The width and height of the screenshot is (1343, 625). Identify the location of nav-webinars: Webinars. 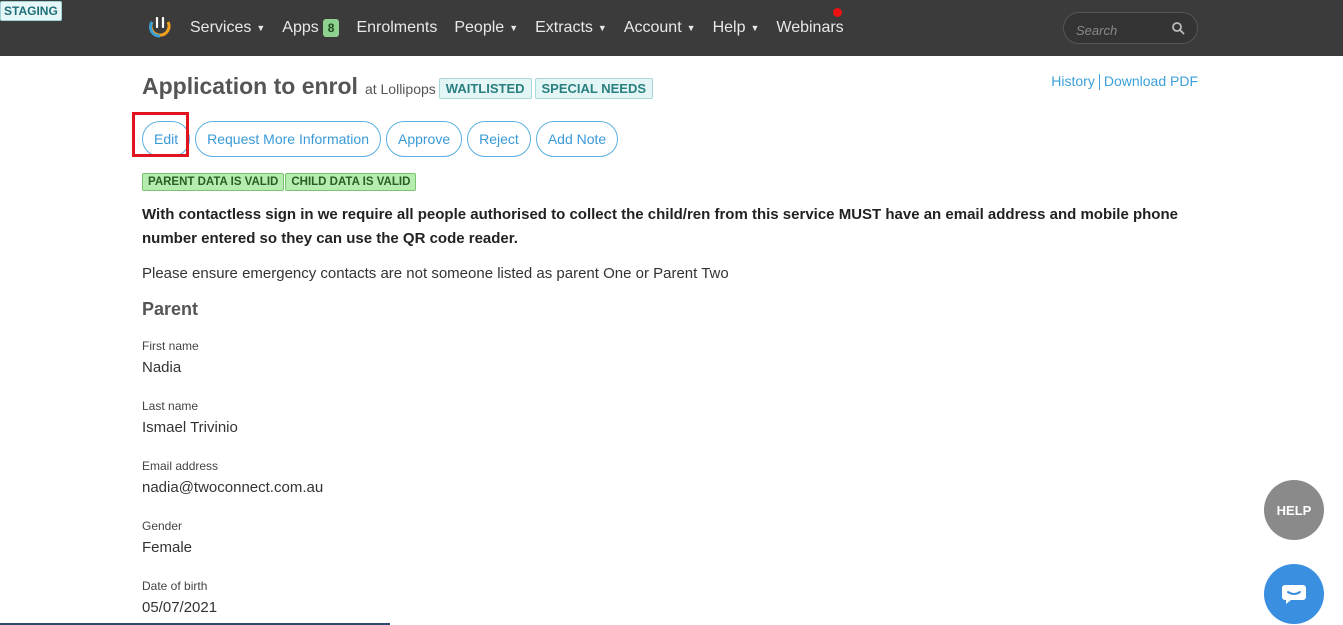
(809, 28).